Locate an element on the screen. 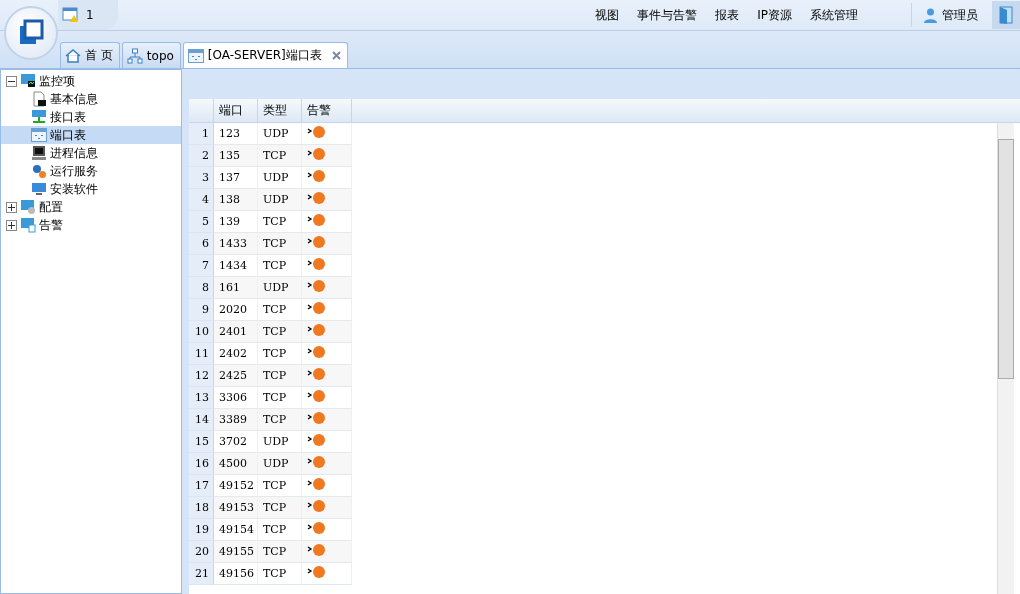 This screenshot has height=594, width=1020. row-number: 16 is located at coordinates (201, 464).